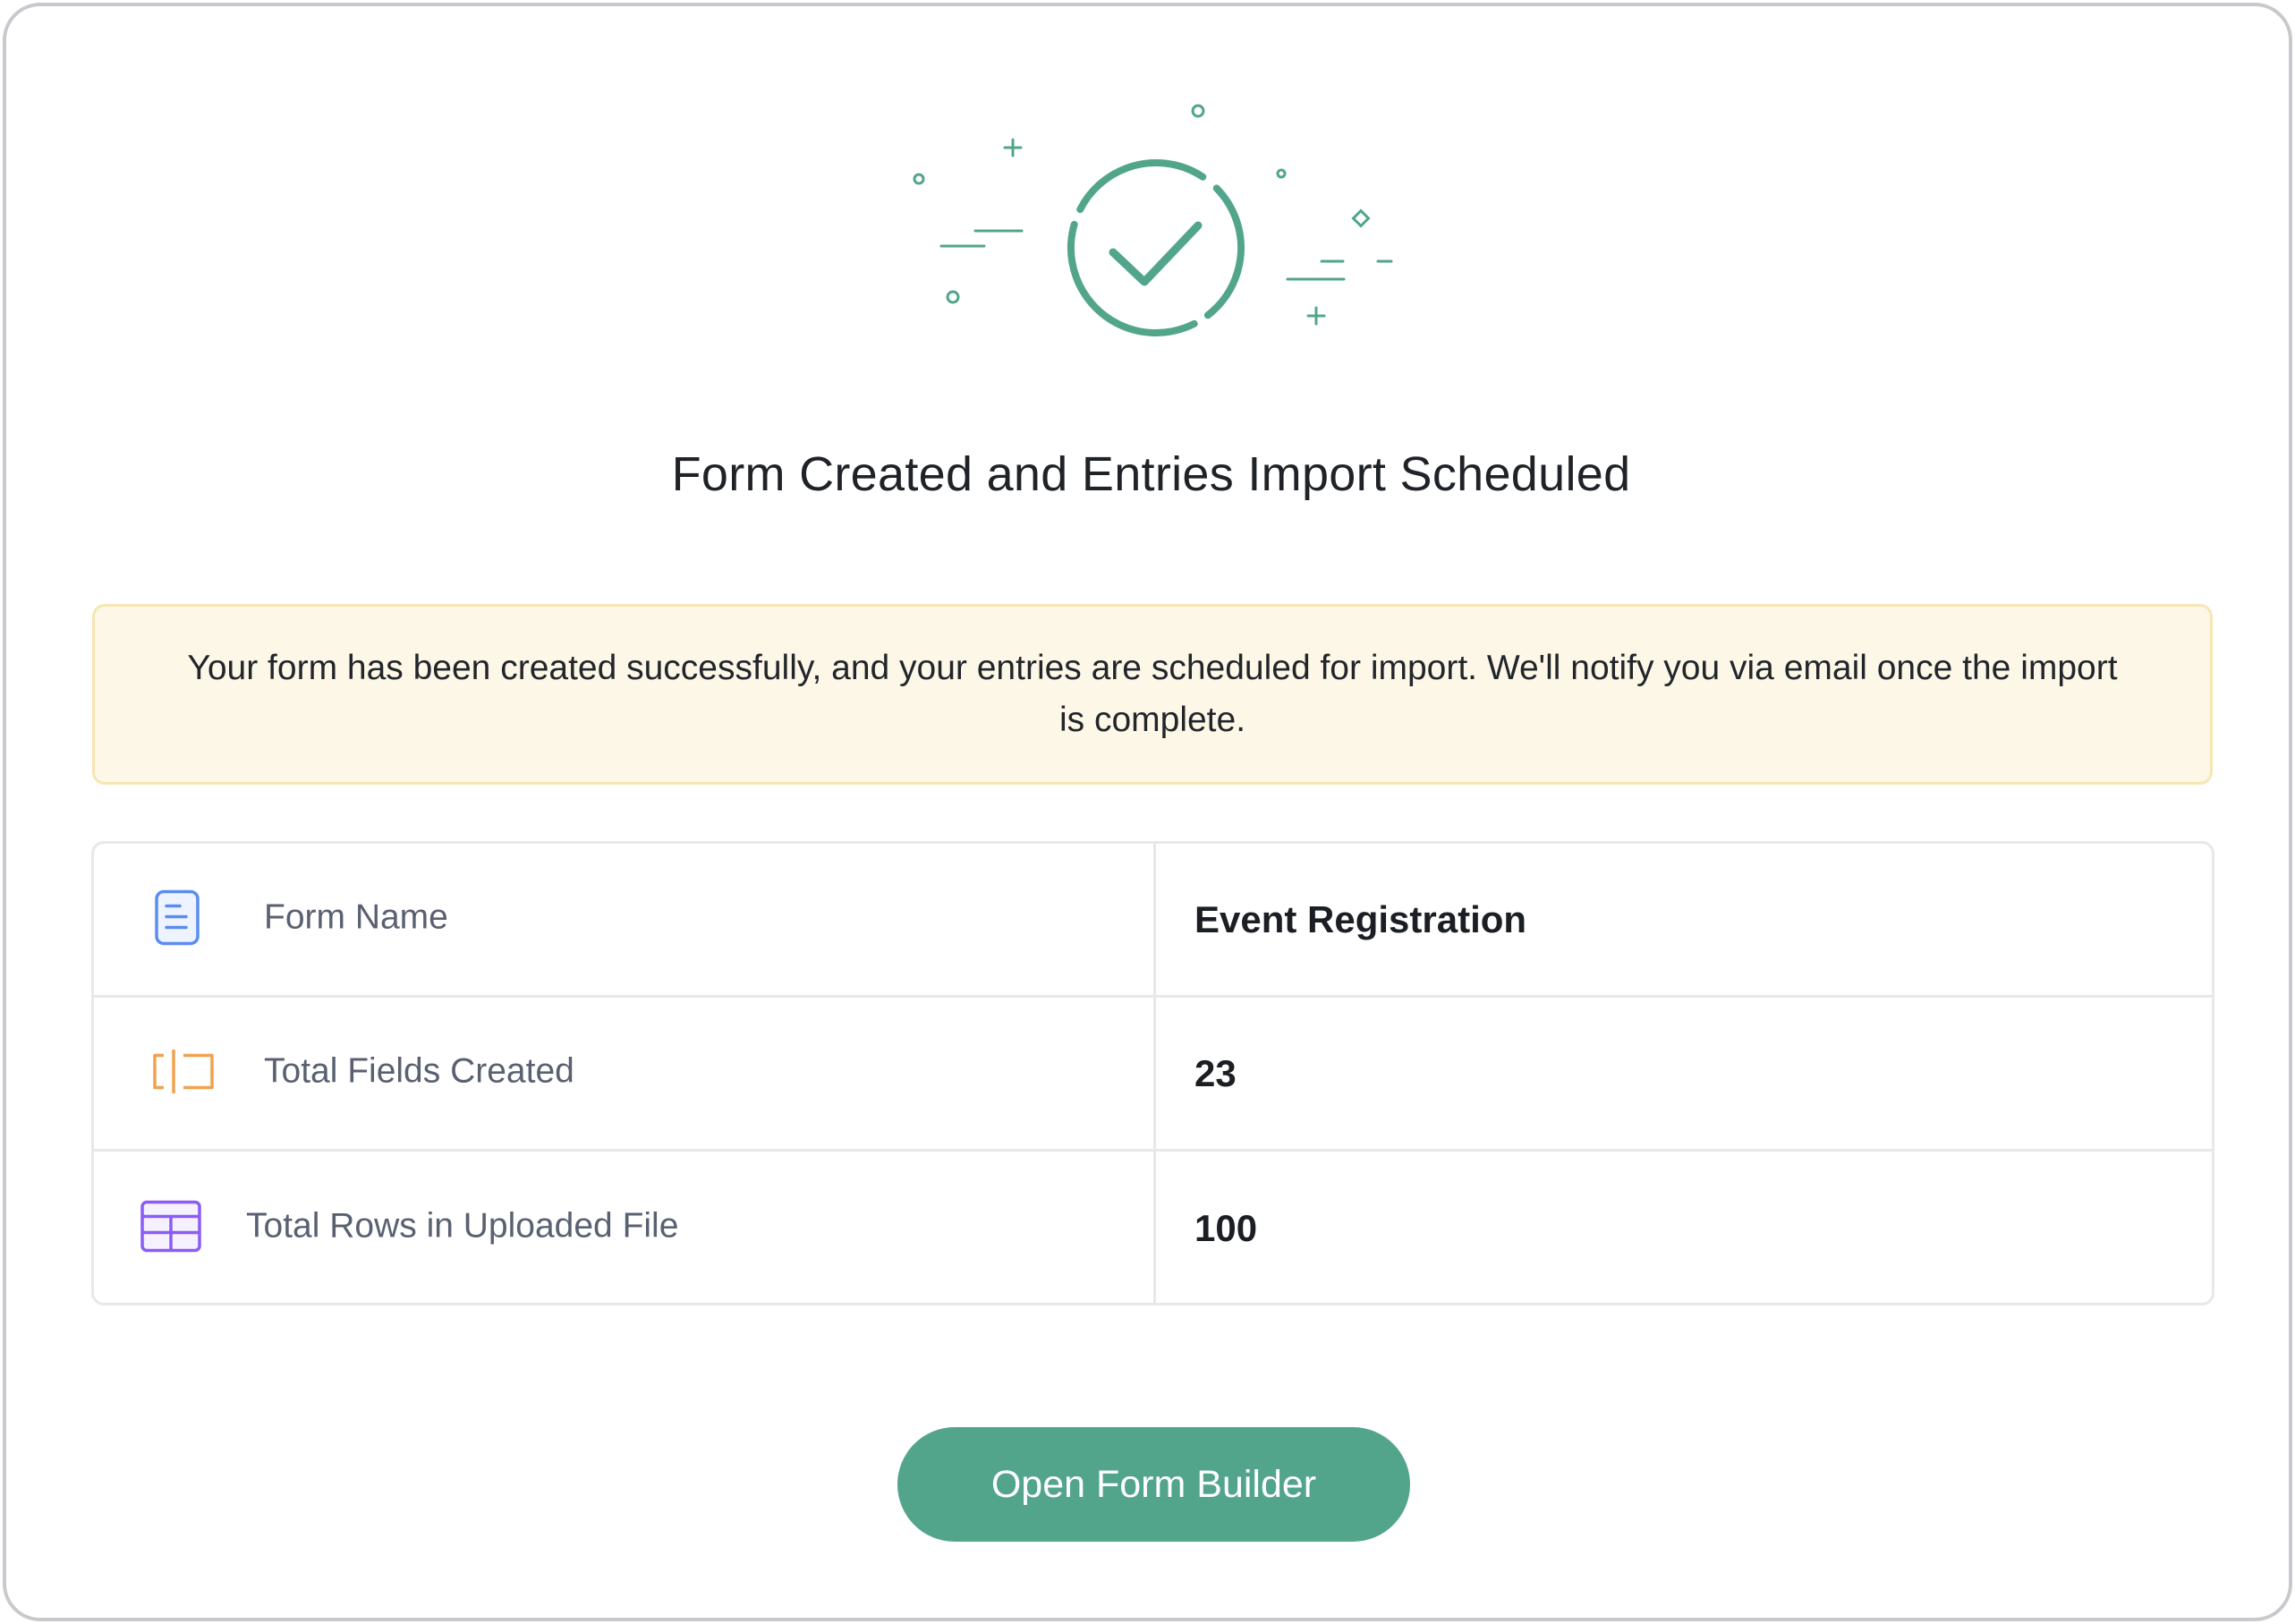 The height and width of the screenshot is (1624, 2295). I want to click on table-row-rows-uploaded: Total Rows in Uploaded File 100, so click(1153, 1227).